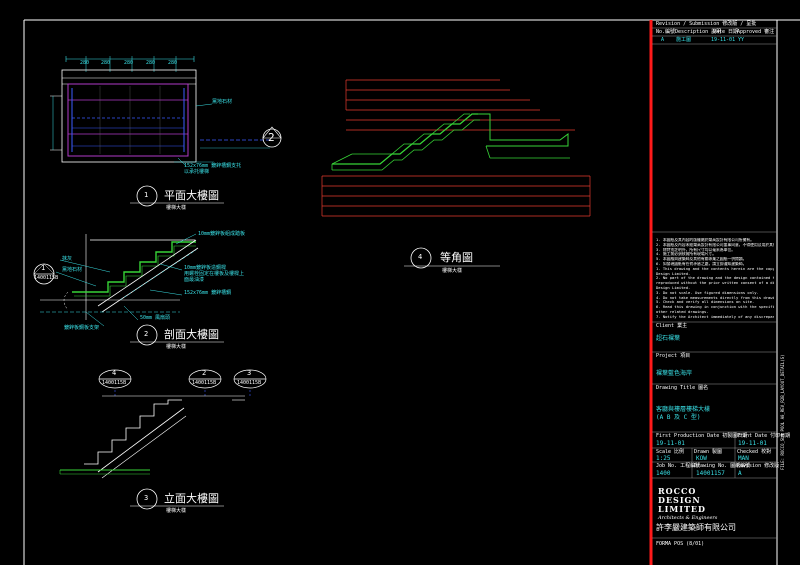  I want to click on plan-section-marker: 2, so click(271, 137).